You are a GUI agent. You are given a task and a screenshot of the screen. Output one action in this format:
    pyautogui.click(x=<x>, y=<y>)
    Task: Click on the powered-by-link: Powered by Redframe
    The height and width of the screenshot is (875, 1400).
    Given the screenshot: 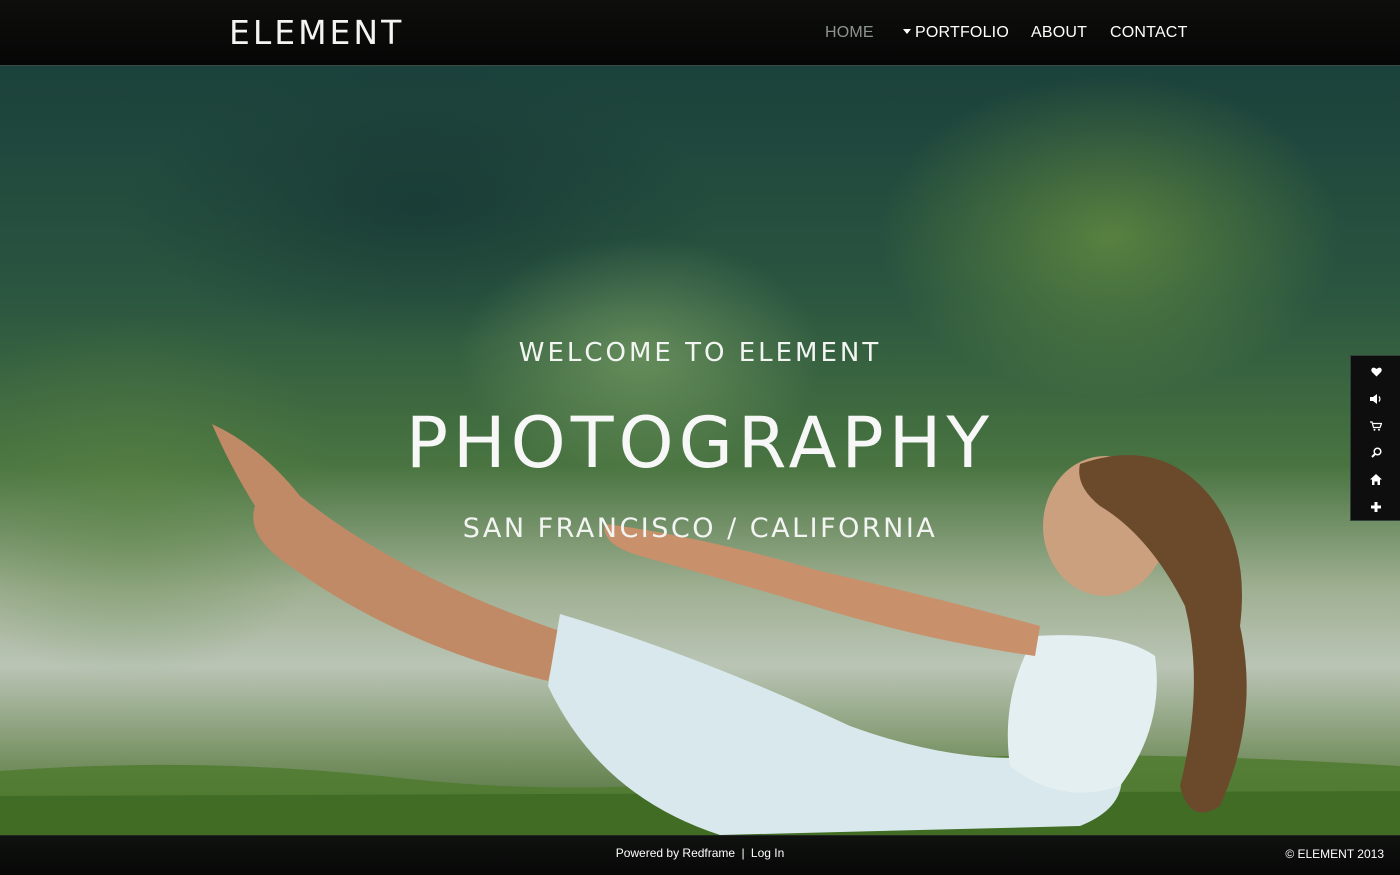 What is the action you would take?
    pyautogui.click(x=675, y=853)
    